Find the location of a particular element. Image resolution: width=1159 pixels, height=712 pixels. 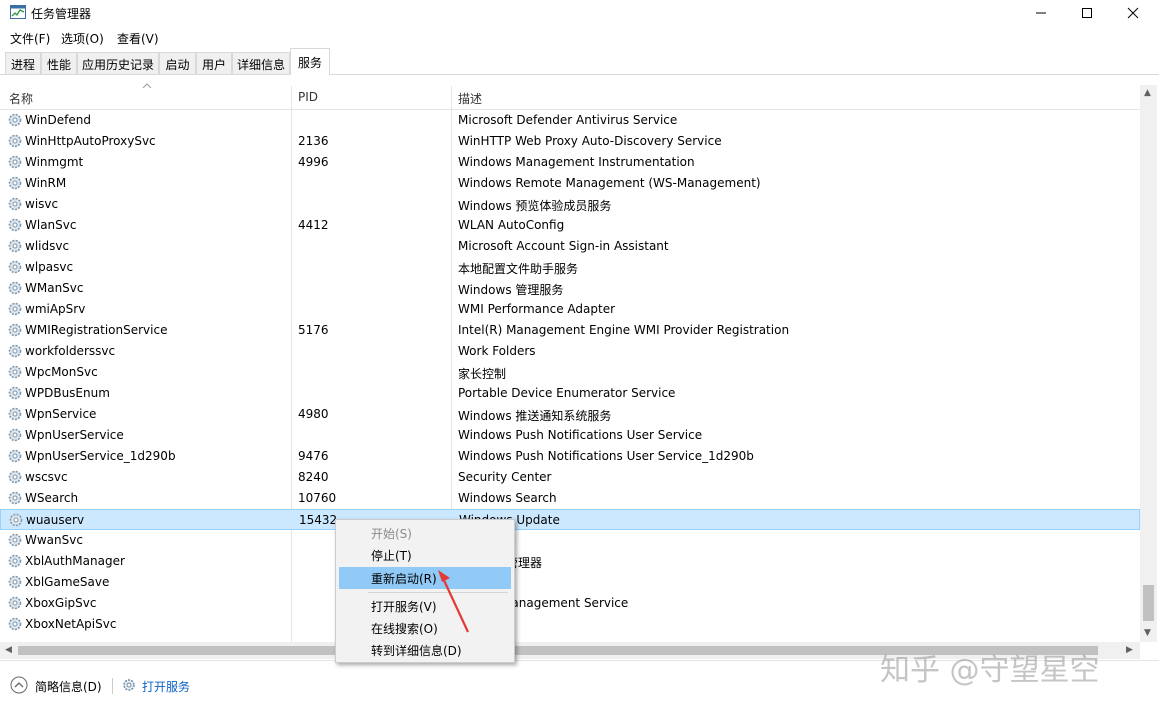

service-description: WLAN AutoConfig is located at coordinates (511, 225).